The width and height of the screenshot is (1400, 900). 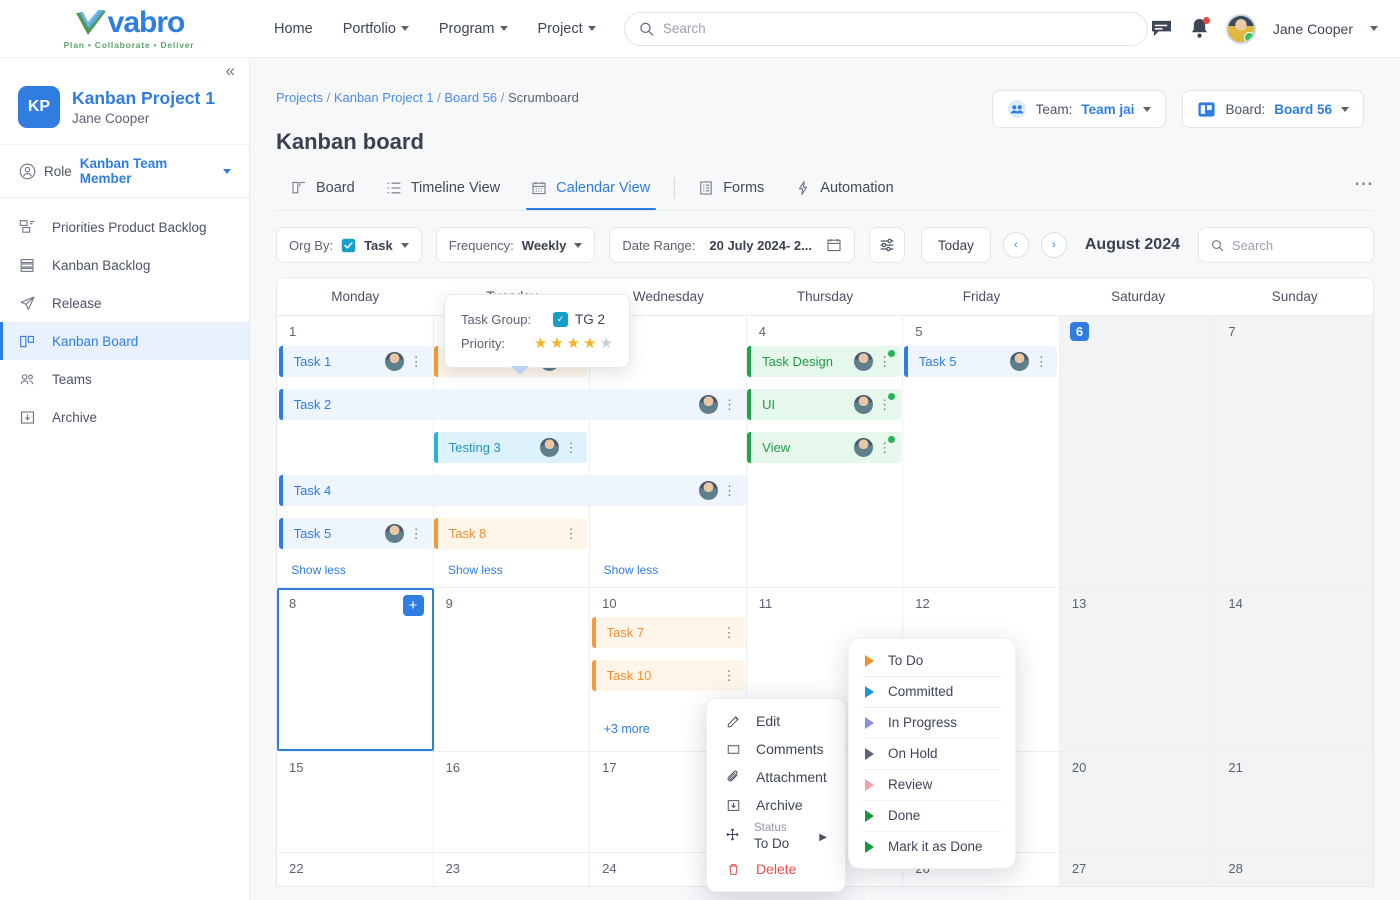 What do you see at coordinates (932, 753) in the screenshot?
I see `status-option-on-hold: On Hold` at bounding box center [932, 753].